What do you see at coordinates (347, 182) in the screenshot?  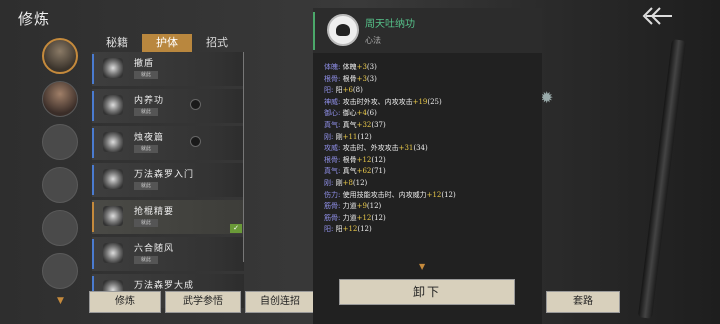 I see `stat-increase: +8` at bounding box center [347, 182].